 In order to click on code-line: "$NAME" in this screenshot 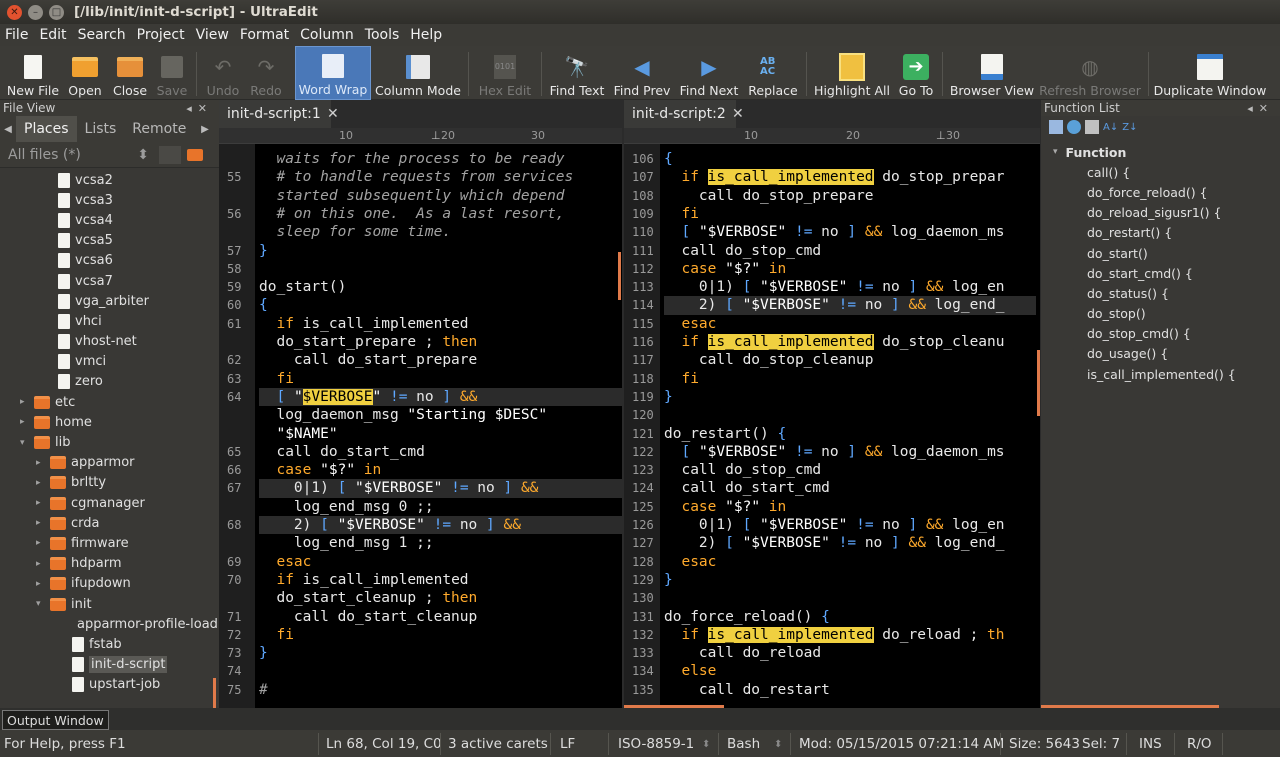, I will do `click(440, 434)`.